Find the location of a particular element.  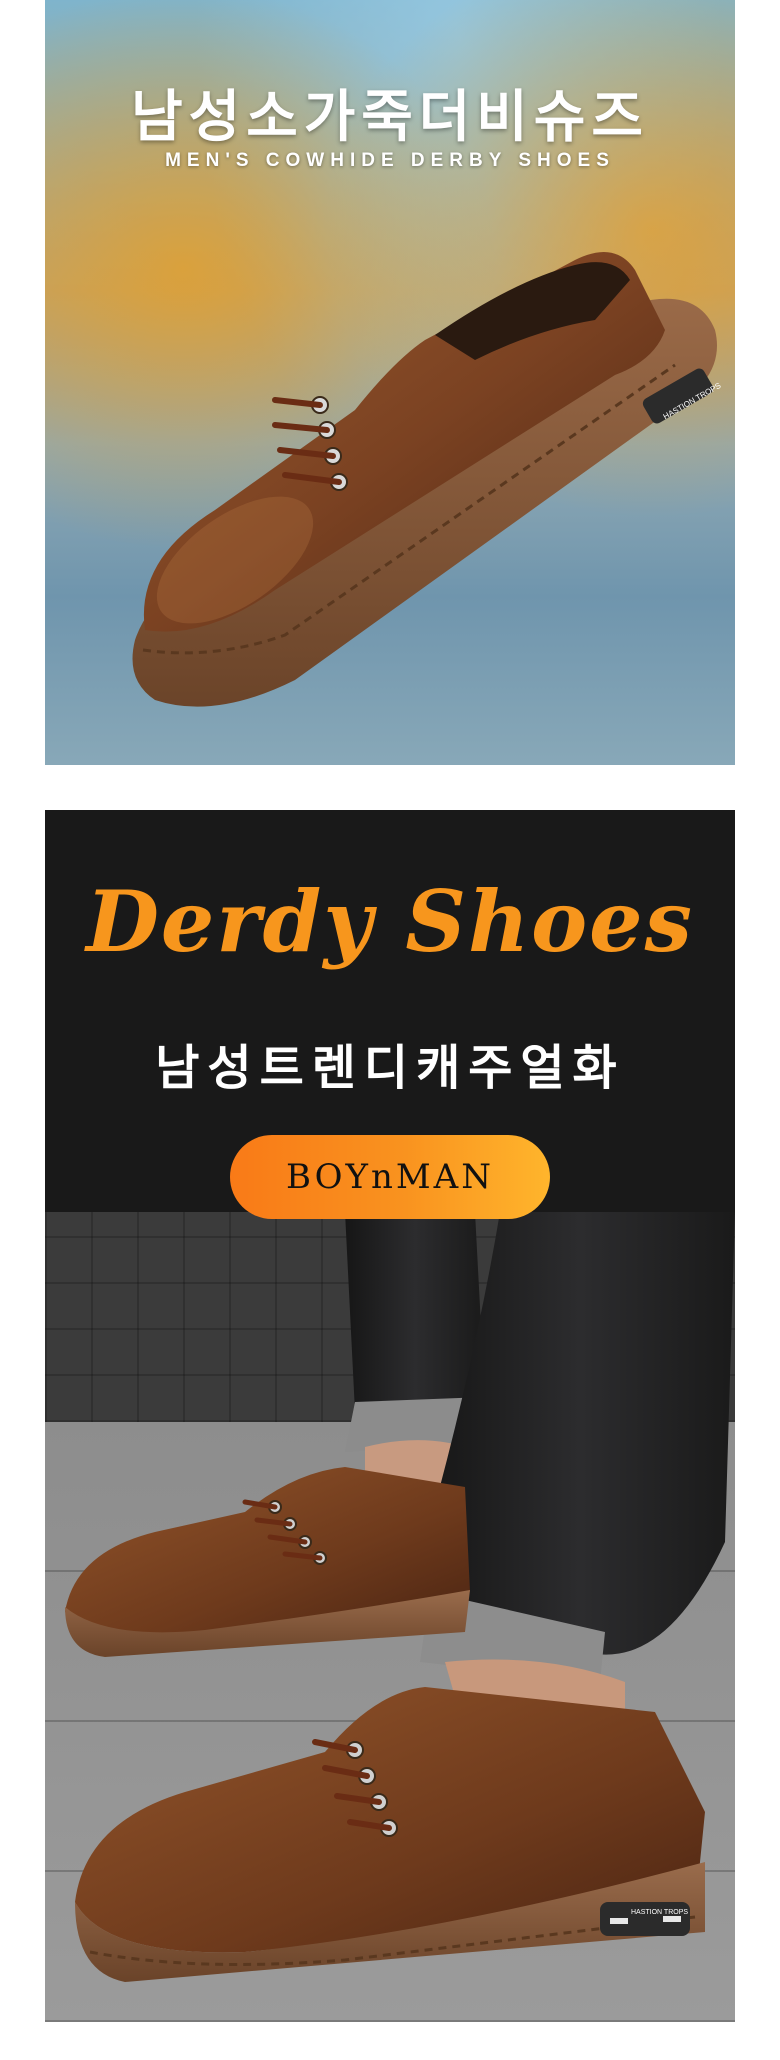

brand-badge: BOYnMAN is located at coordinates (390, 1177).